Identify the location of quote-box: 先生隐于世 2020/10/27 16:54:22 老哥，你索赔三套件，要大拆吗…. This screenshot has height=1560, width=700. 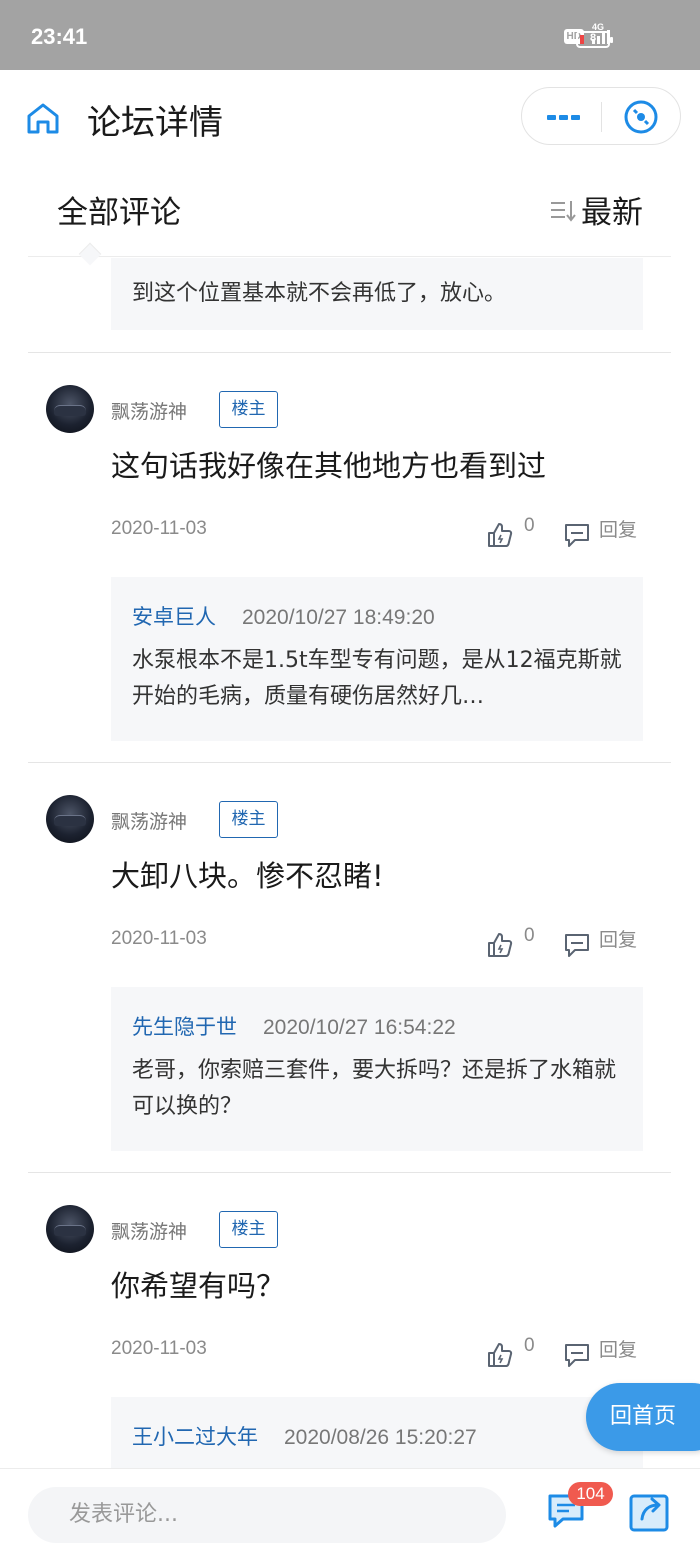
(377, 1069).